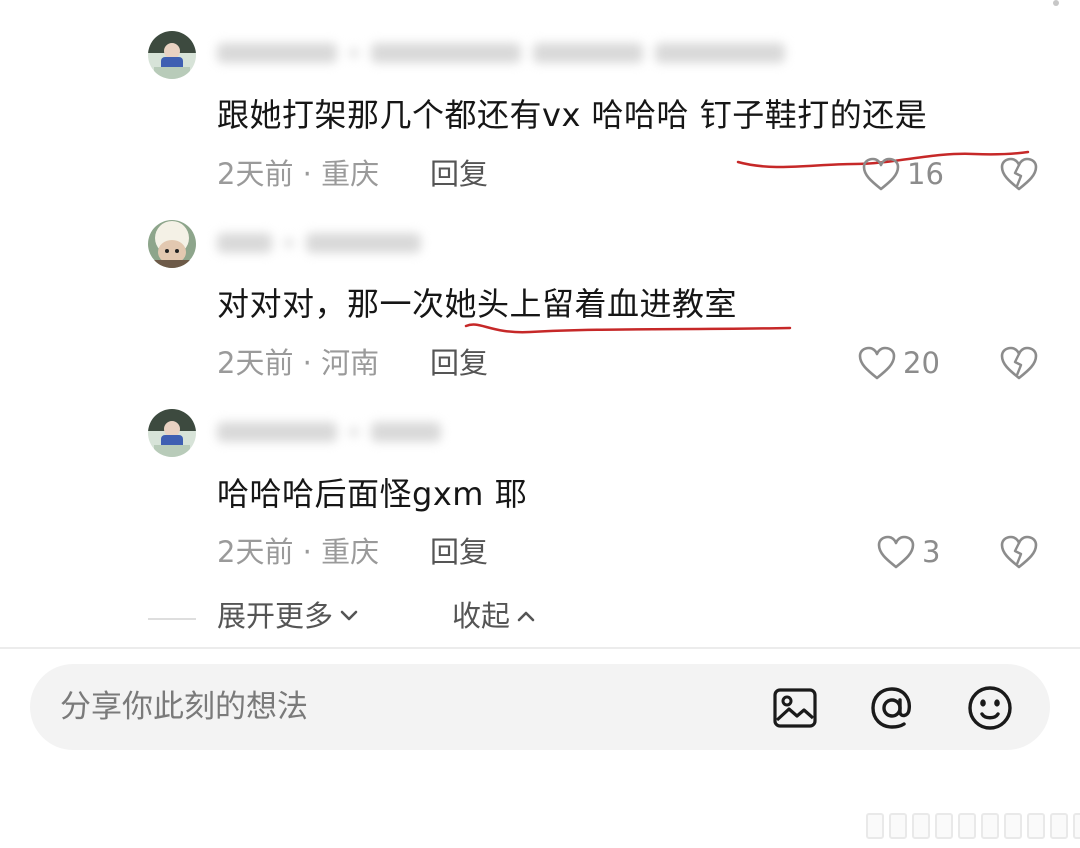 The image size is (1080, 848). I want to click on at-icon, so click(892, 708).